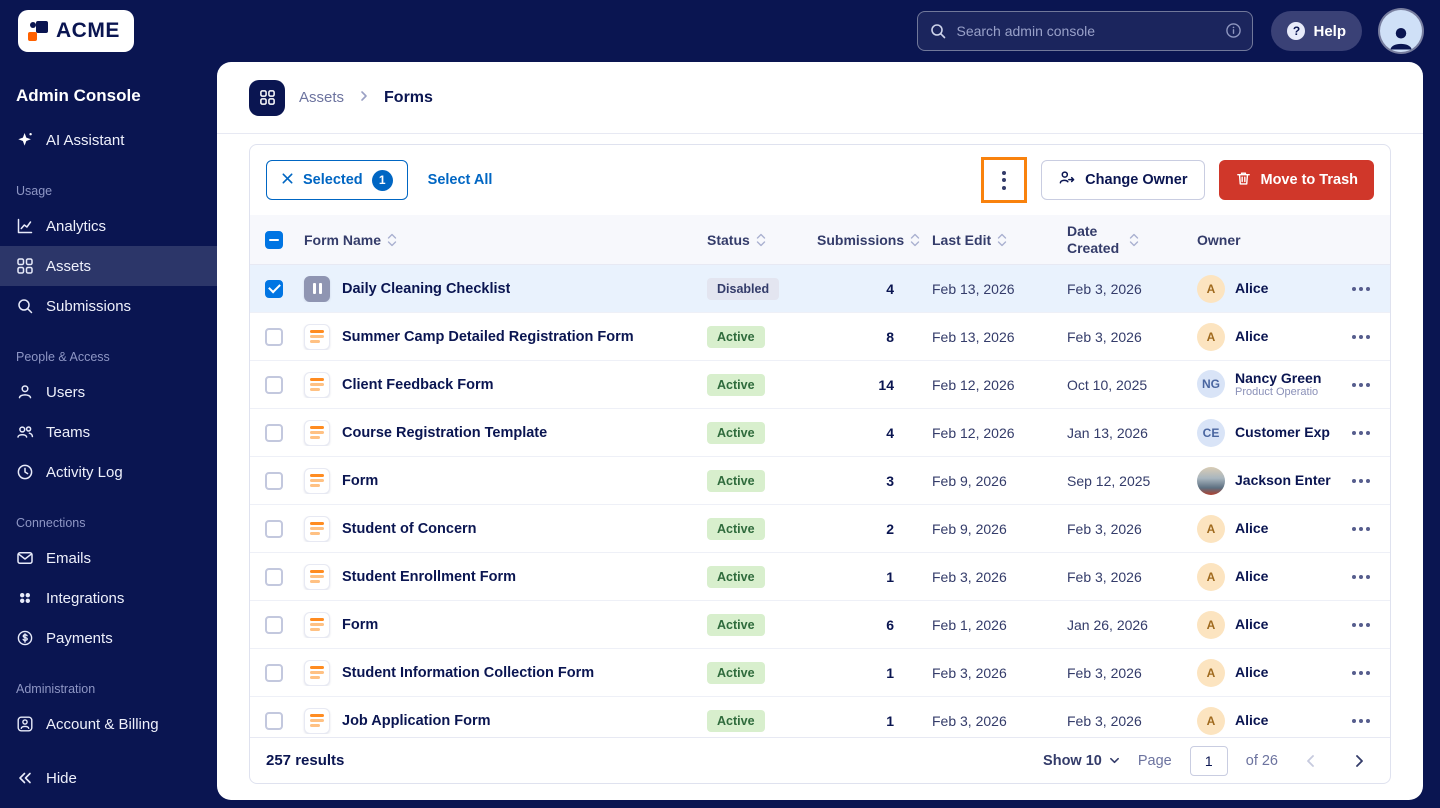  I want to click on page-total-label: of 26, so click(1261, 760).